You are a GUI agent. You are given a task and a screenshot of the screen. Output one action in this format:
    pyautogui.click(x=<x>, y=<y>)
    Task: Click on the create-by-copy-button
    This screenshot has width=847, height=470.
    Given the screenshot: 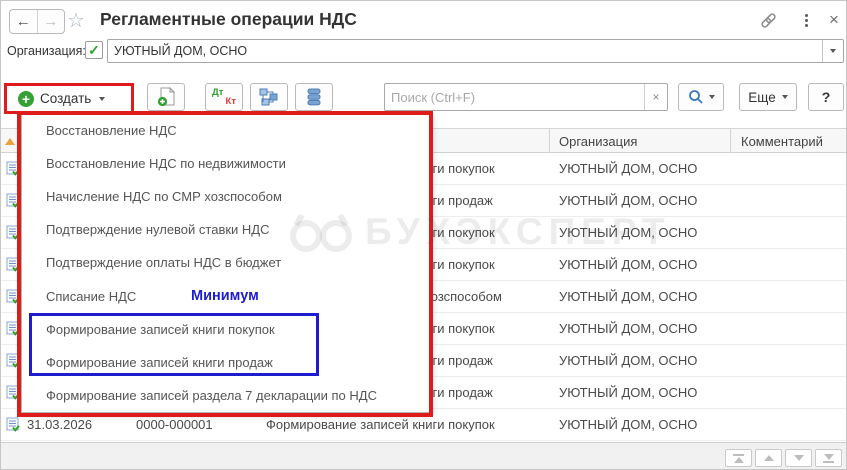 What is the action you would take?
    pyautogui.click(x=166, y=97)
    